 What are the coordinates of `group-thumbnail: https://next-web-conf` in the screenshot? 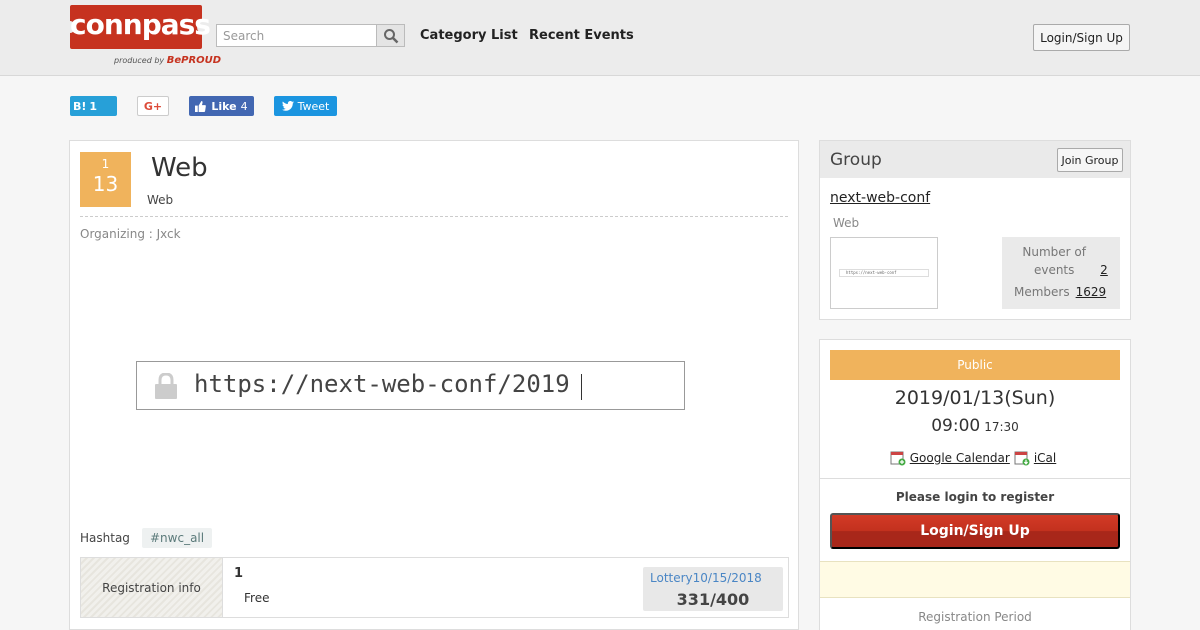 It's located at (884, 273).